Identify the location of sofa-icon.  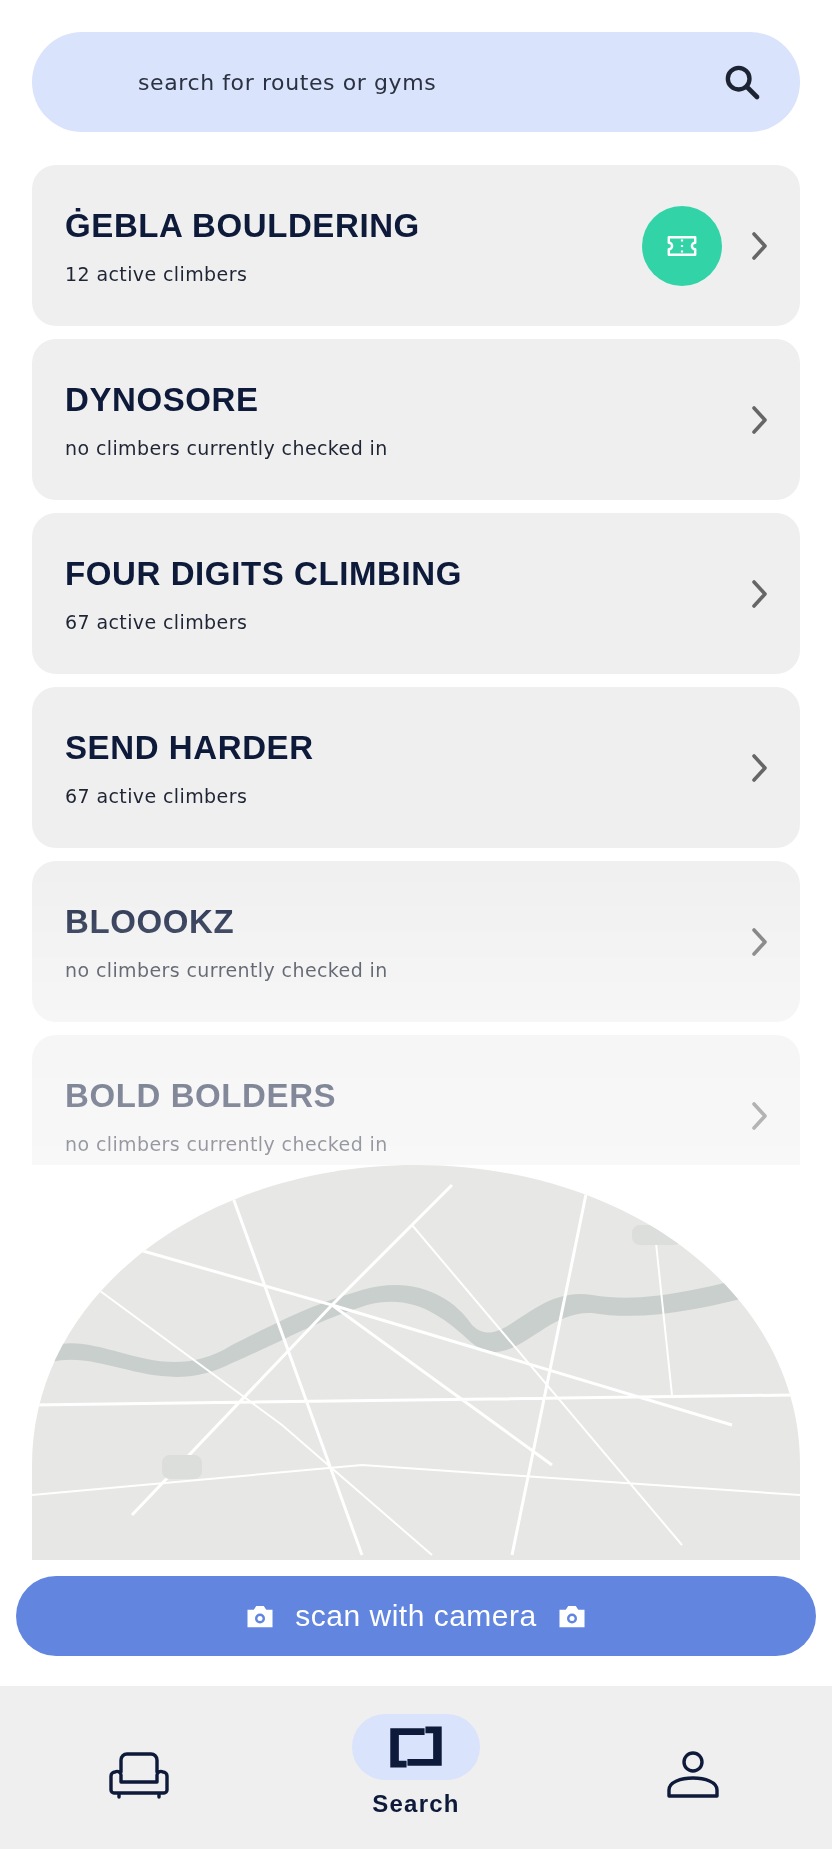
(138, 1775).